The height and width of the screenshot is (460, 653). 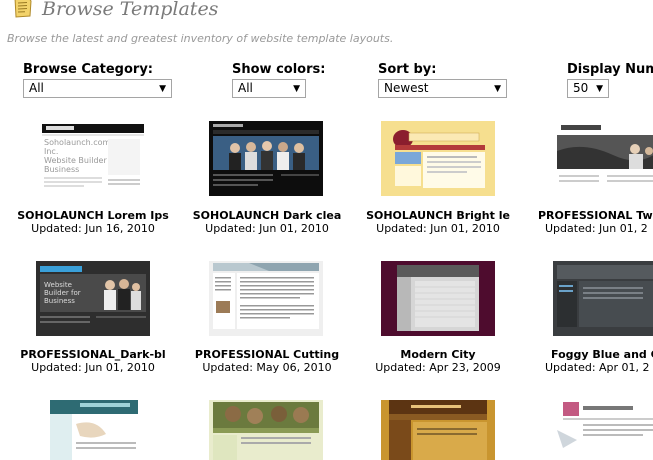 What do you see at coordinates (62, 293) in the screenshot?
I see `thumb-text: Builder for` at bounding box center [62, 293].